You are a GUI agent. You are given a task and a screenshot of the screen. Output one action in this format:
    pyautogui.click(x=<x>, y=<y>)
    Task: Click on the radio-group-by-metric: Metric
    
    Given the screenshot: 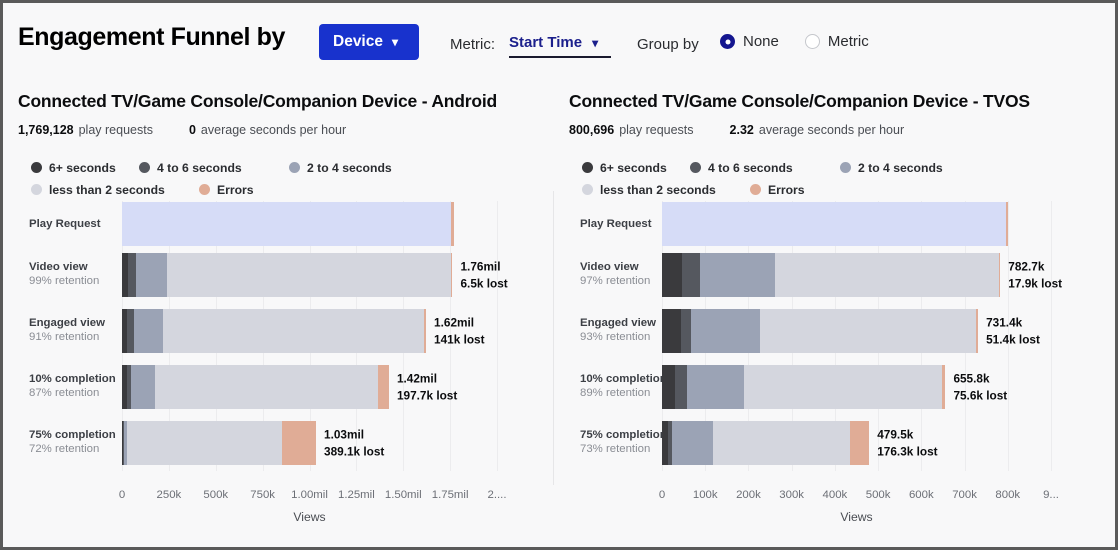 What is the action you would take?
    pyautogui.click(x=836, y=41)
    